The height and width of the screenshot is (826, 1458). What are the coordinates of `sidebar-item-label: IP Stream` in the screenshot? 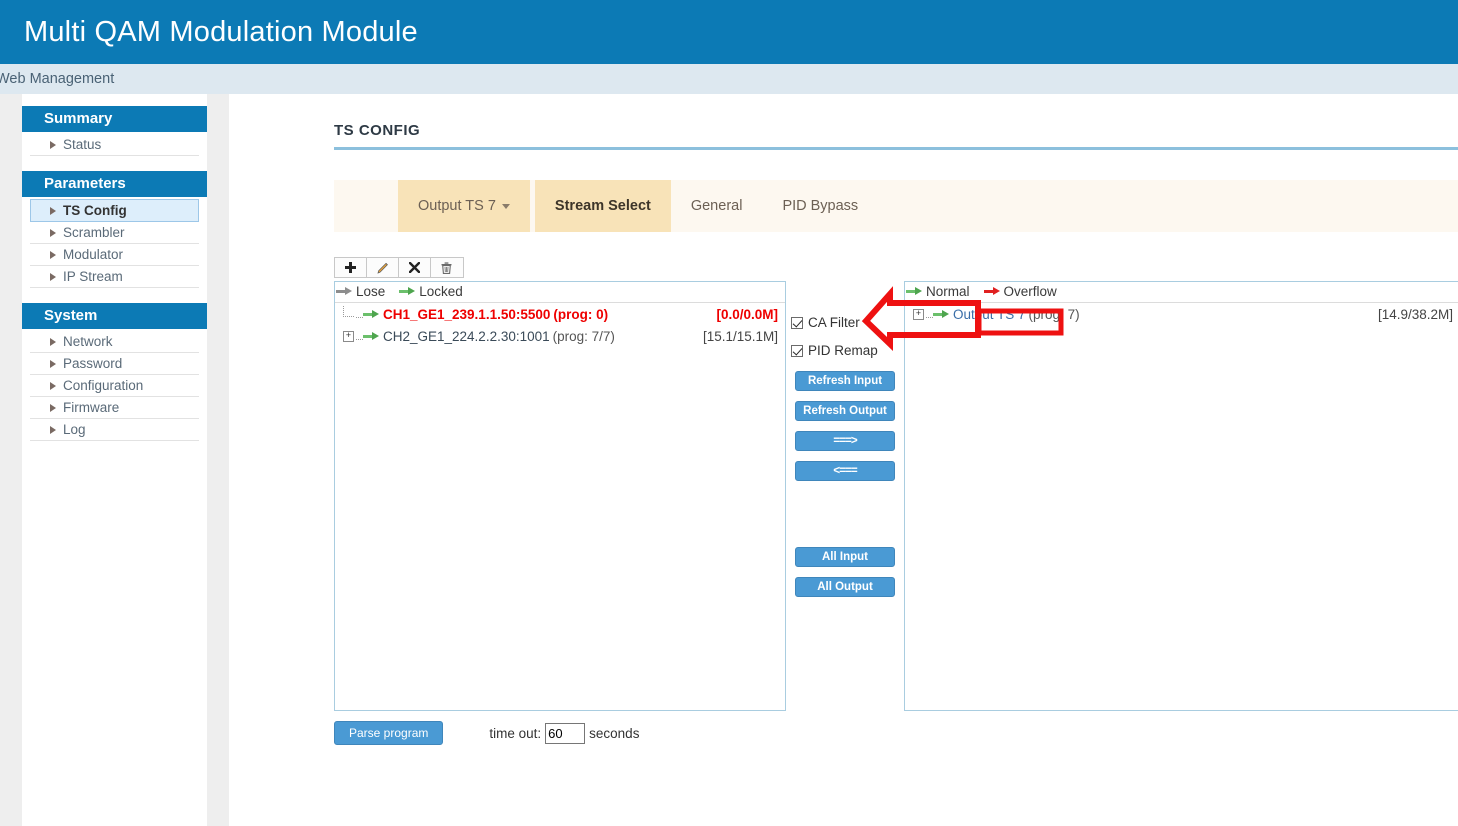 It's located at (93, 276).